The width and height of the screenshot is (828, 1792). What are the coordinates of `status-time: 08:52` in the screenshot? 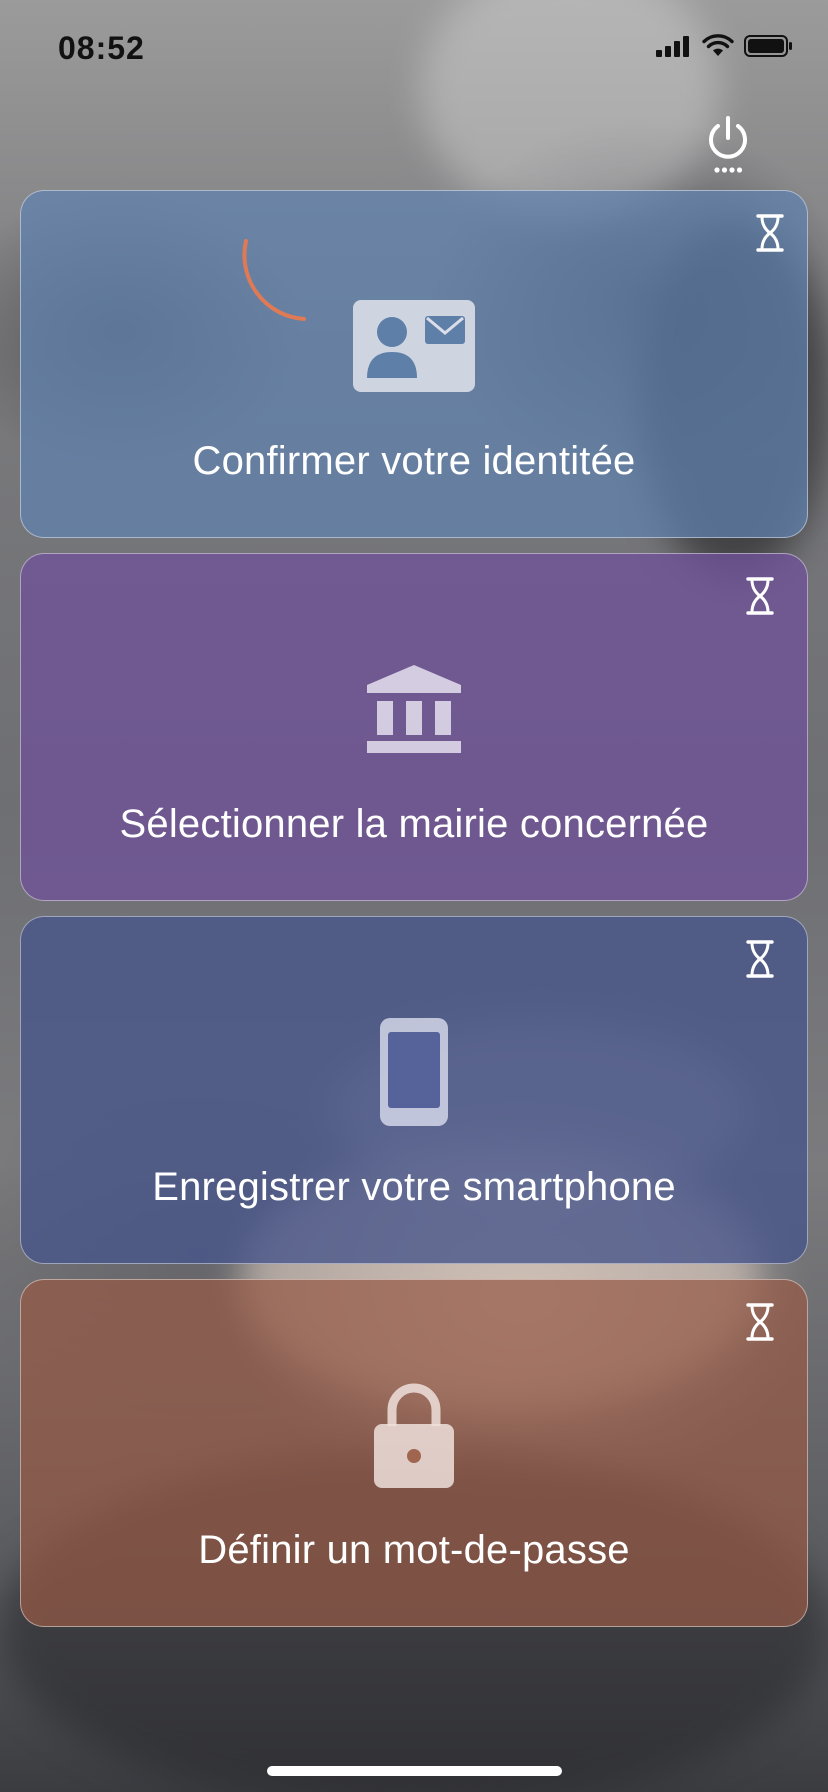 It's located at (101, 48).